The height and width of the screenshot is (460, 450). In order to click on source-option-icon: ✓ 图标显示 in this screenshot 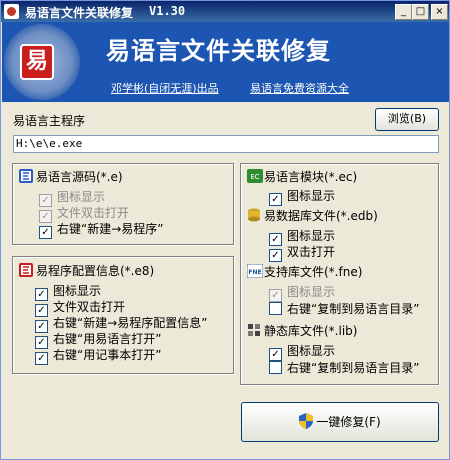, I will do `click(72, 198)`.